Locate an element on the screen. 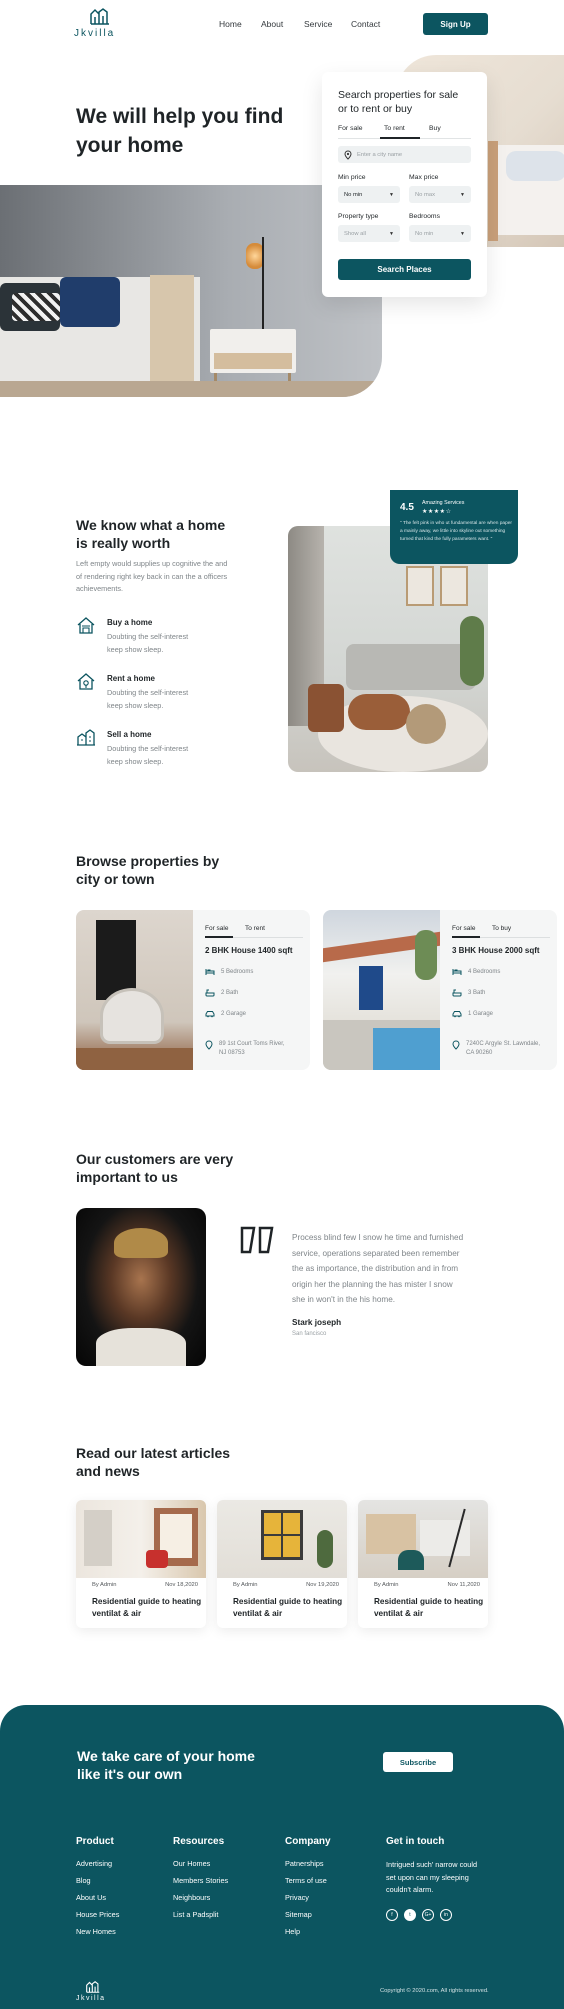 The height and width of the screenshot is (2009, 564). bedrooms-select: No min ▼ is located at coordinates (440, 233).